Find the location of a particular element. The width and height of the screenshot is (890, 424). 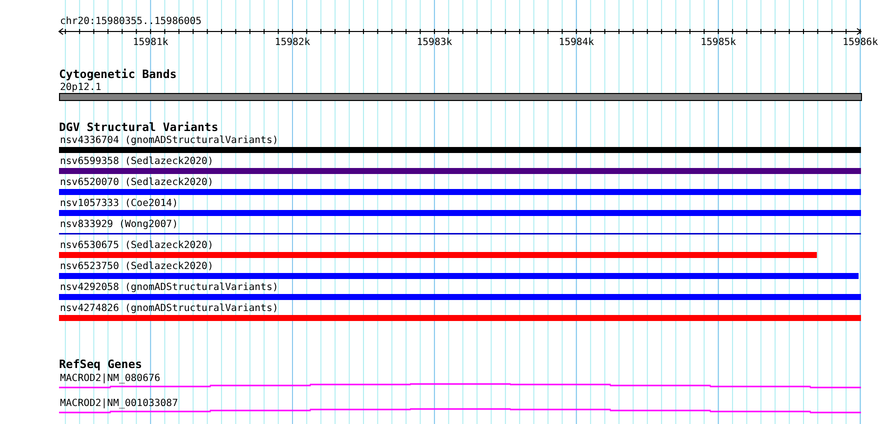

tick-label: 15986k is located at coordinates (860, 42).